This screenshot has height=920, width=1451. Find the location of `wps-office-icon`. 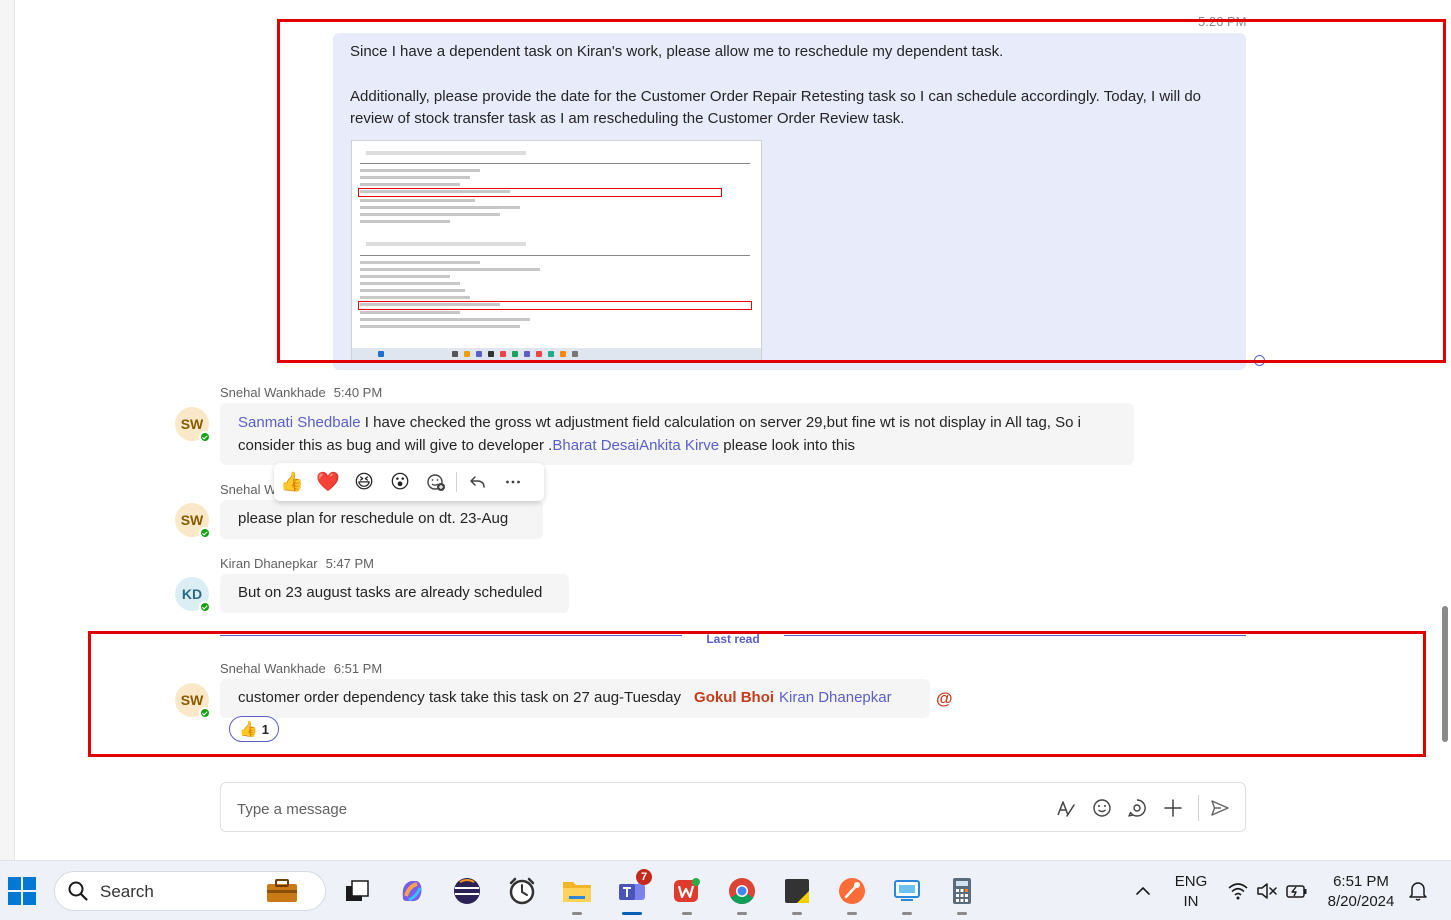

wps-office-icon is located at coordinates (687, 890).